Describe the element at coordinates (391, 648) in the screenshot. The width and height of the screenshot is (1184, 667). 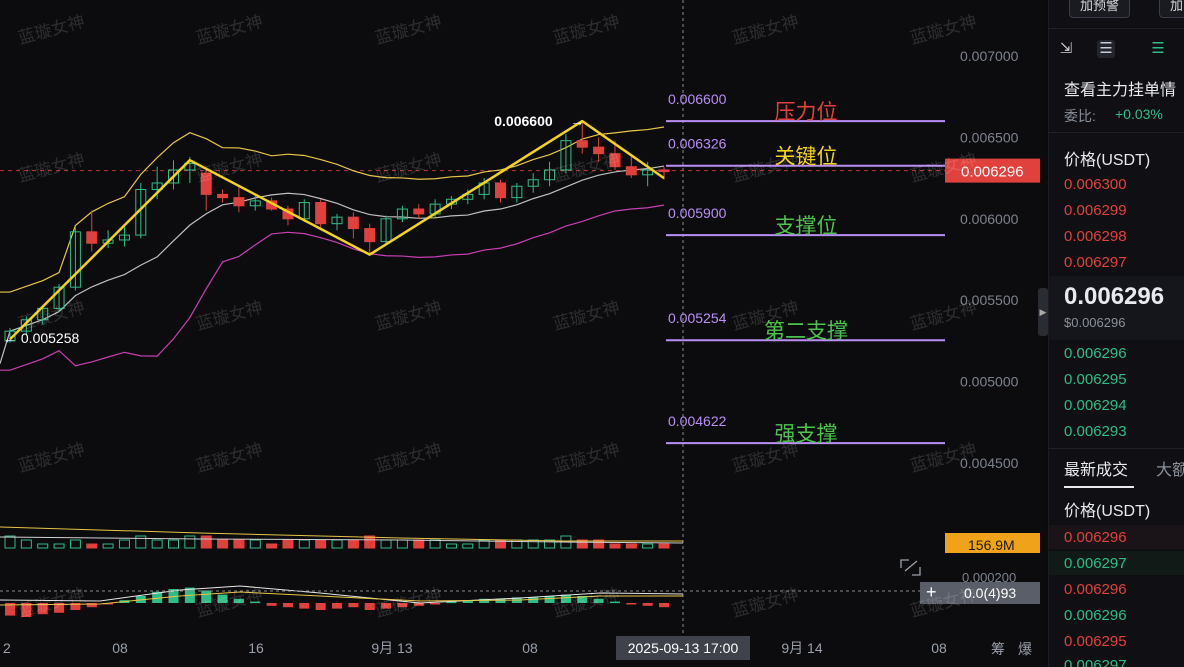
I see `time-axis-tick: 9月 13` at that location.